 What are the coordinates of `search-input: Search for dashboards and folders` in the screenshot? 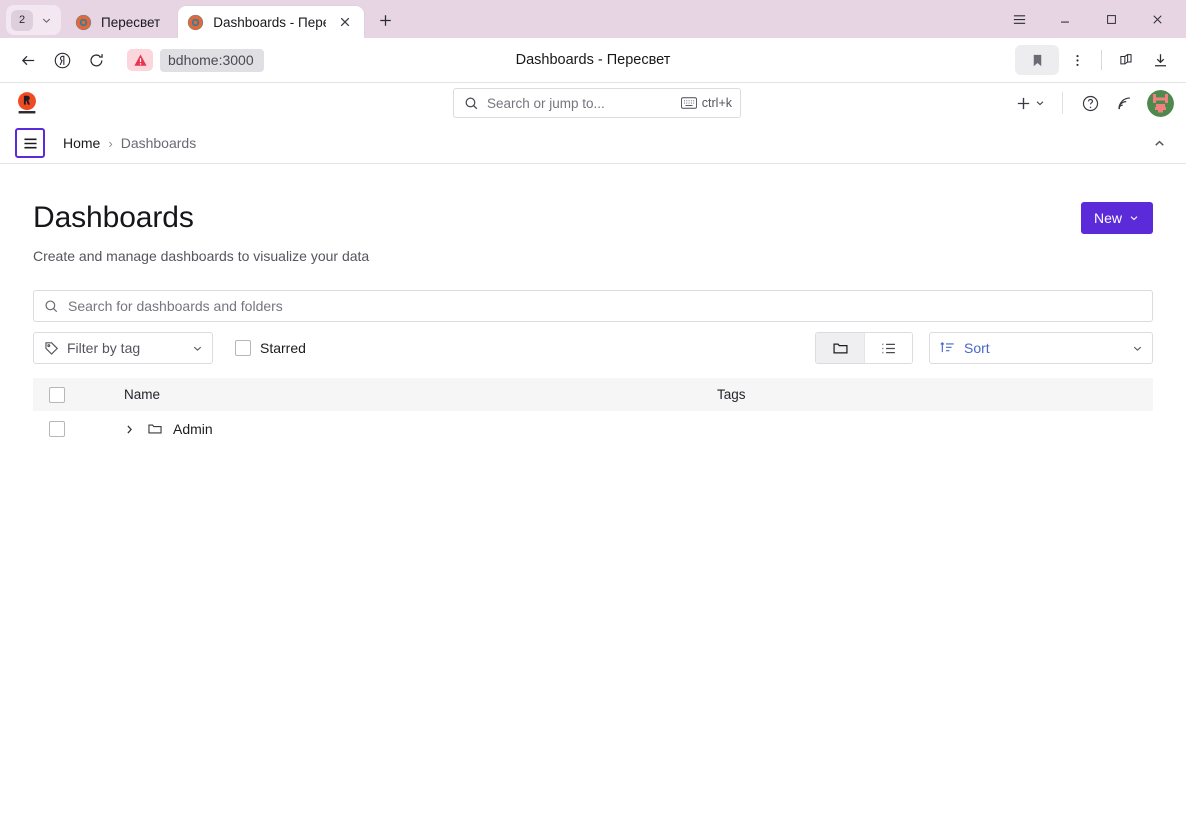 It's located at (593, 306).